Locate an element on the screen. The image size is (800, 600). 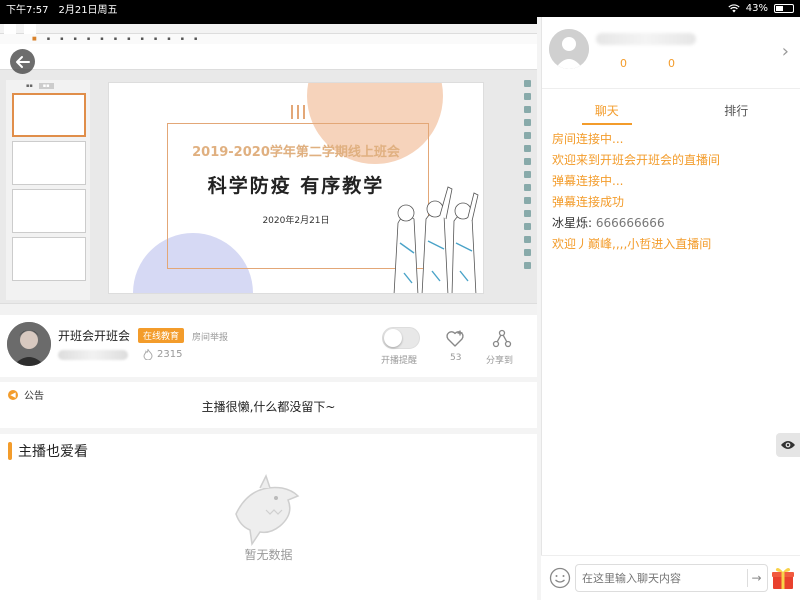
ppt-ribbon-tabs: ■ ▪ ▪ ▪ ▪ ▪ ▪ ▪ ▪ ▪ ▪ ▪ ▪ is located at coordinates (268, 39).